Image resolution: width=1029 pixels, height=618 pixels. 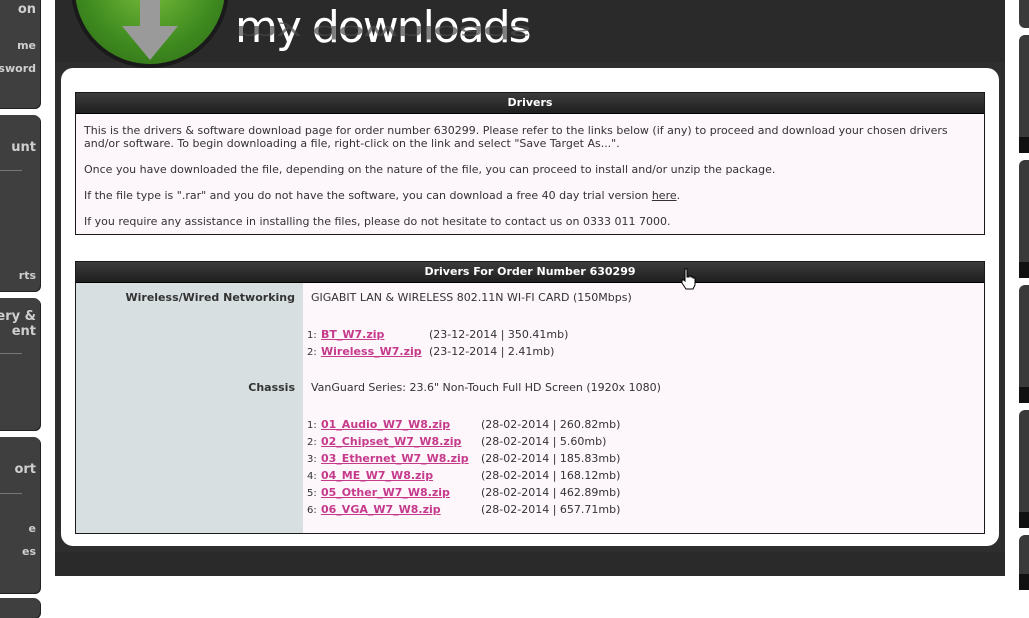 I want to click on sidebar-card-bottom, so click(x=20, y=608).